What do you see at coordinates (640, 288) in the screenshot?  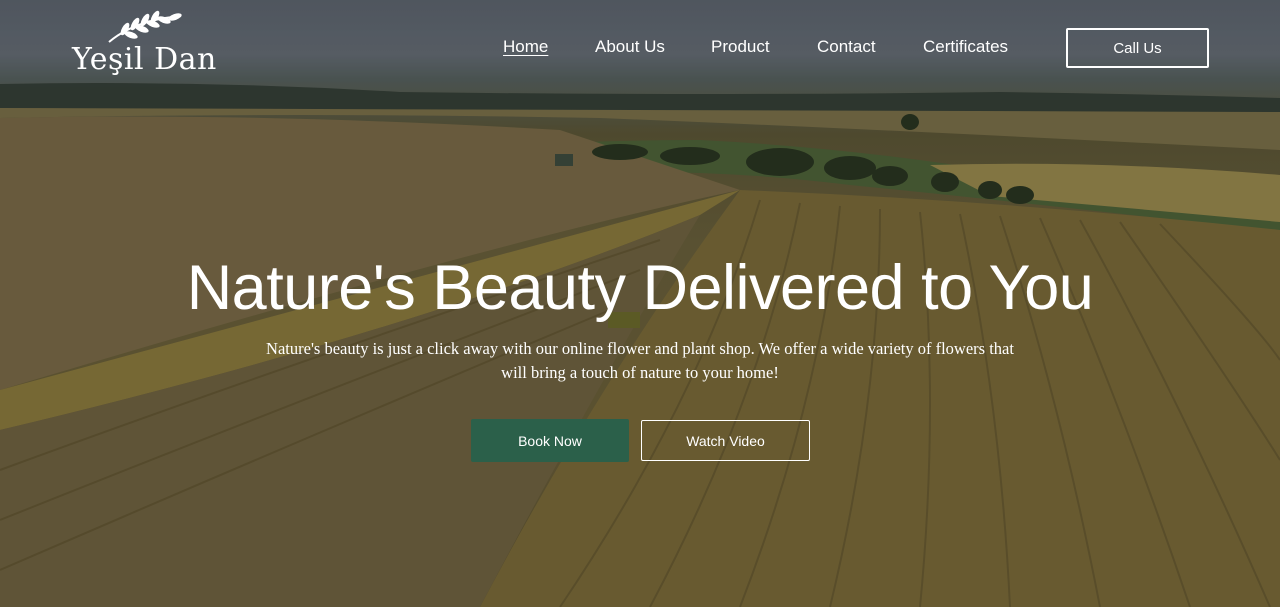 I see `hero-title: Nature's Beauty Delivered to You` at bounding box center [640, 288].